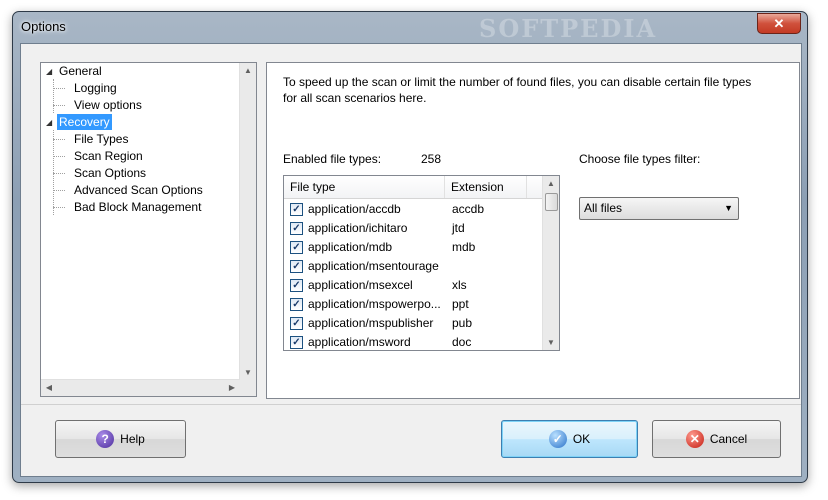 This screenshot has height=500, width=828. I want to click on file-type-cell: application/mspublisher, so click(371, 323).